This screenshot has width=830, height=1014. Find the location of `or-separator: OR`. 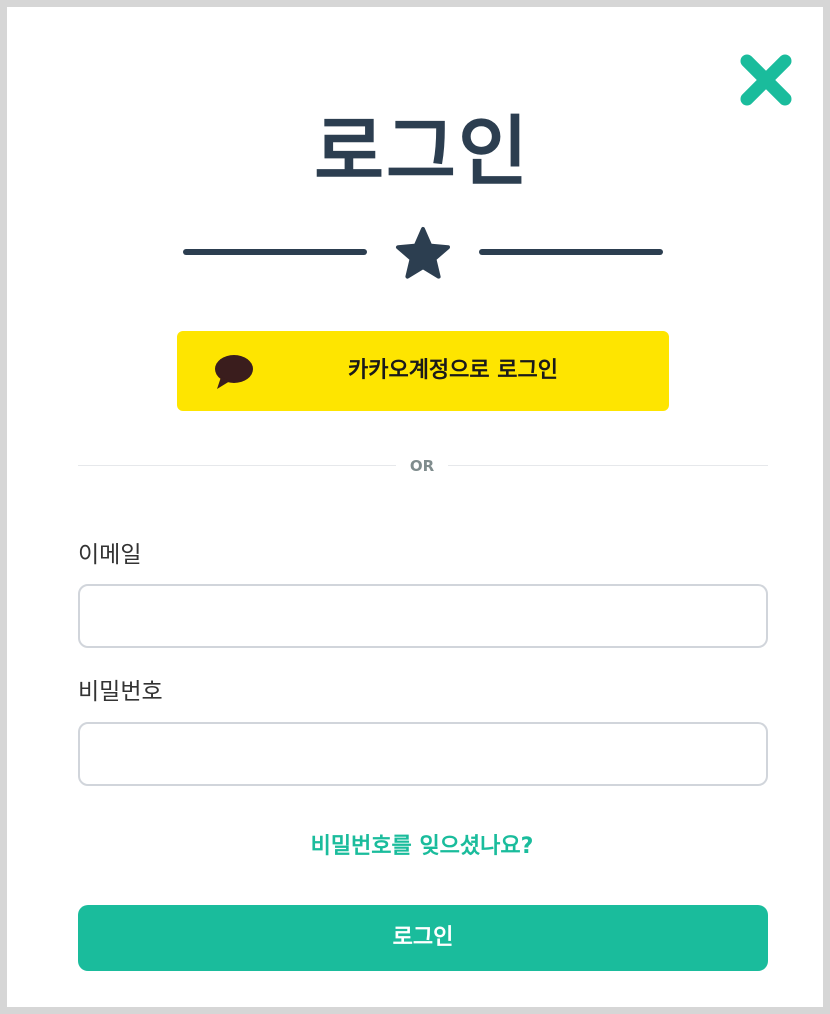

or-separator: OR is located at coordinates (423, 466).